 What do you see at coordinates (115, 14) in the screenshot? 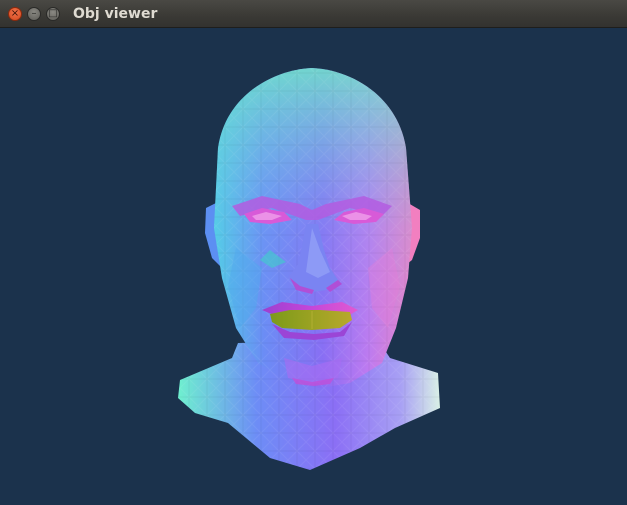
I see `window-title: Obj viewer` at bounding box center [115, 14].